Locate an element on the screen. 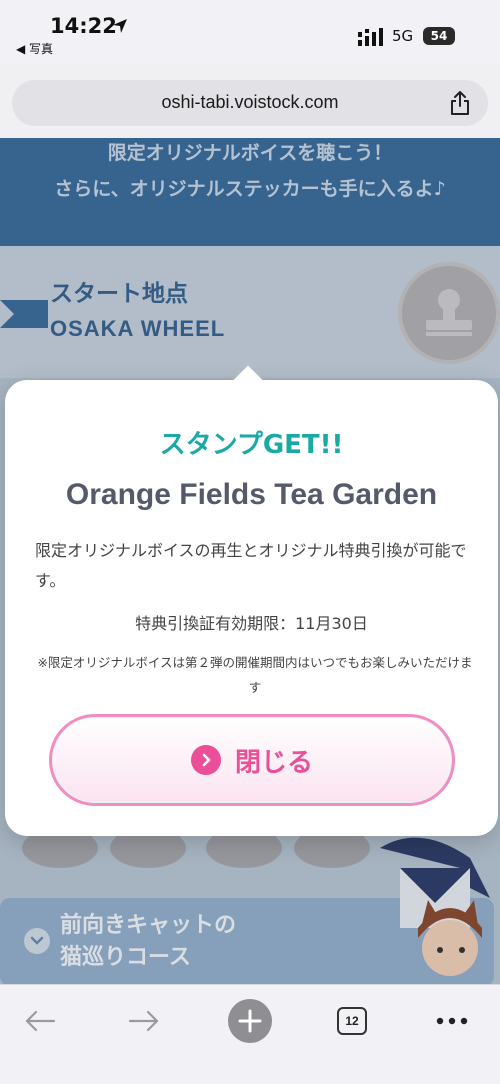 This screenshot has height=1084, width=500. arrow-right-icon is located at coordinates (143, 1021).